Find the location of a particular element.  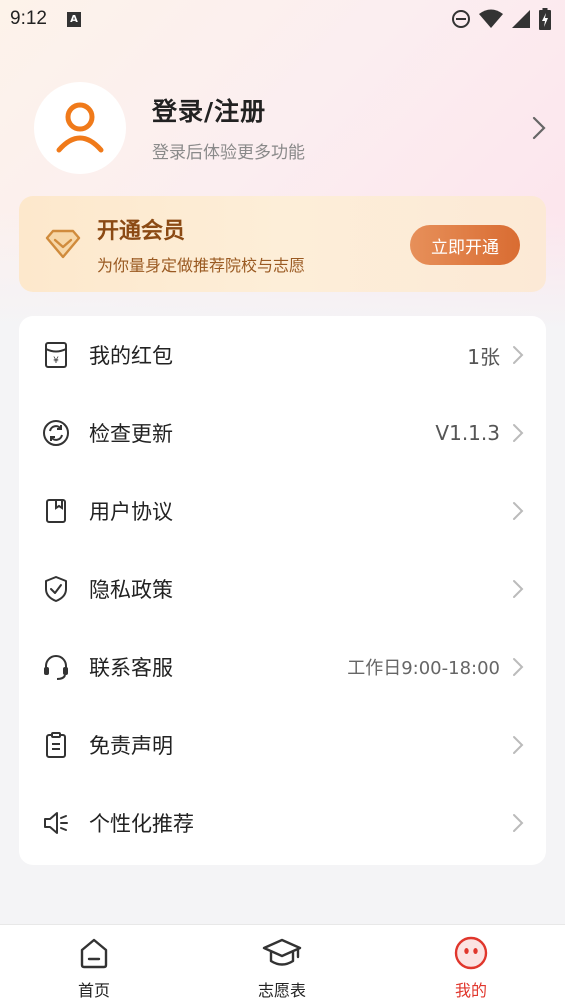

login-register-title: 登录/注册 is located at coordinates (228, 110).